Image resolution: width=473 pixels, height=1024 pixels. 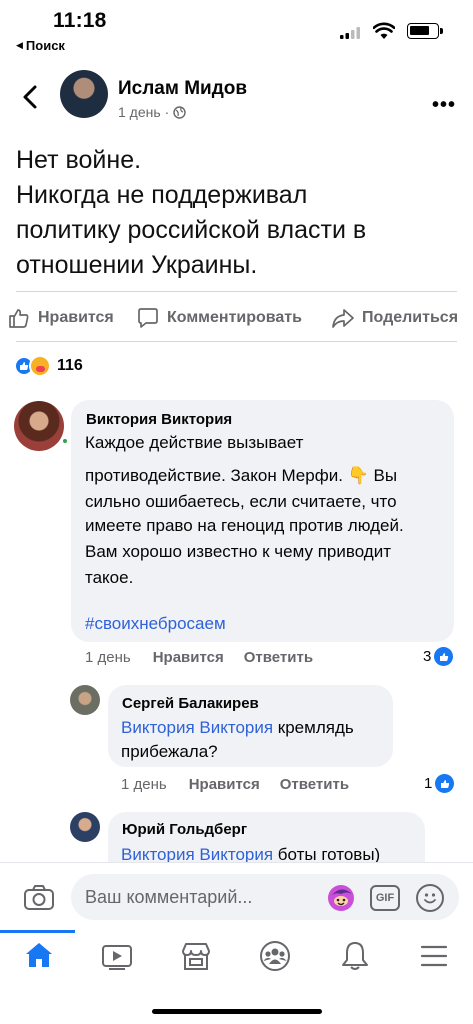 What do you see at coordinates (434, 956) in the screenshot?
I see `menu-icon` at bounding box center [434, 956].